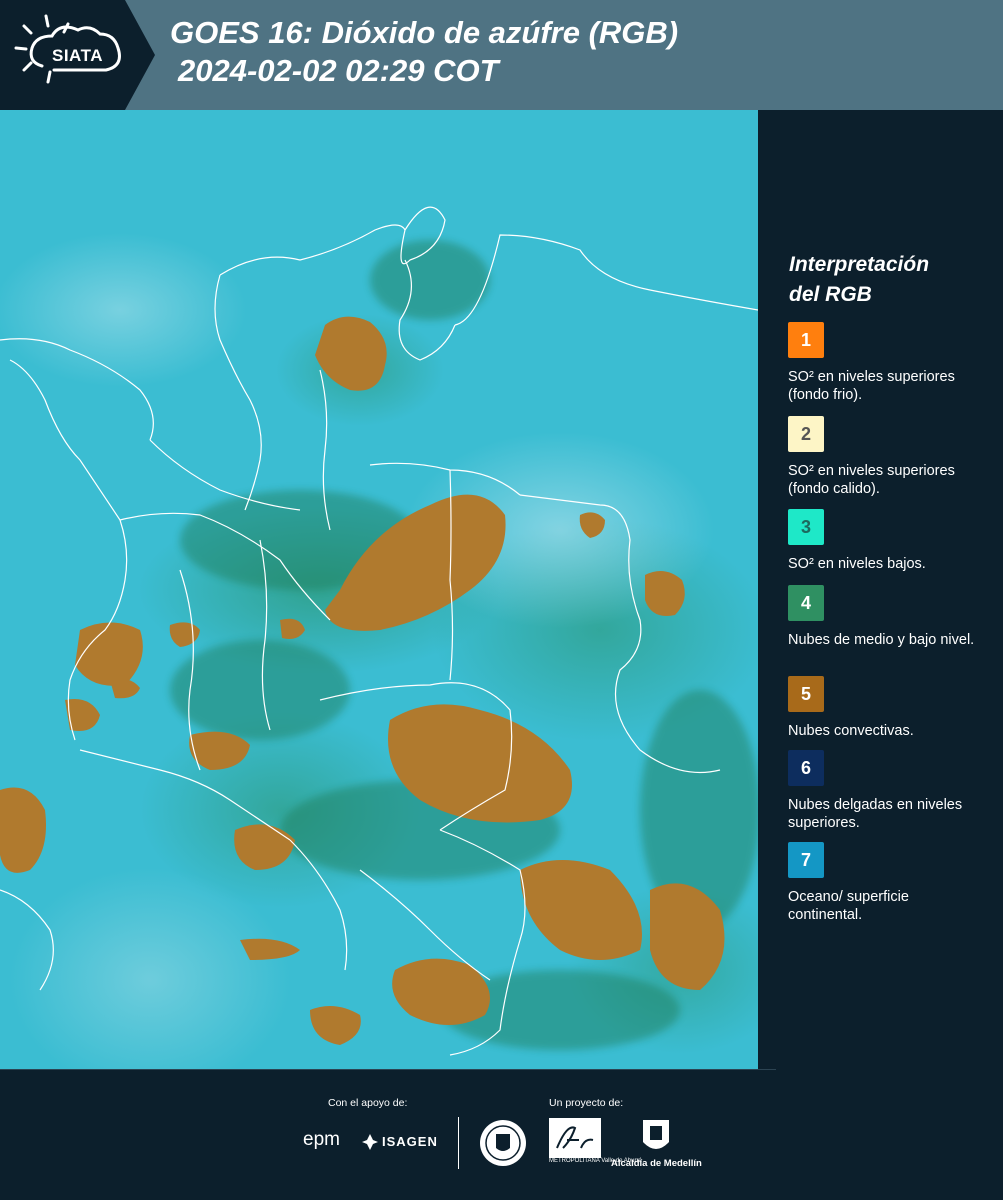  I want to click on isagen-logo: ISAGEN, so click(410, 1141).